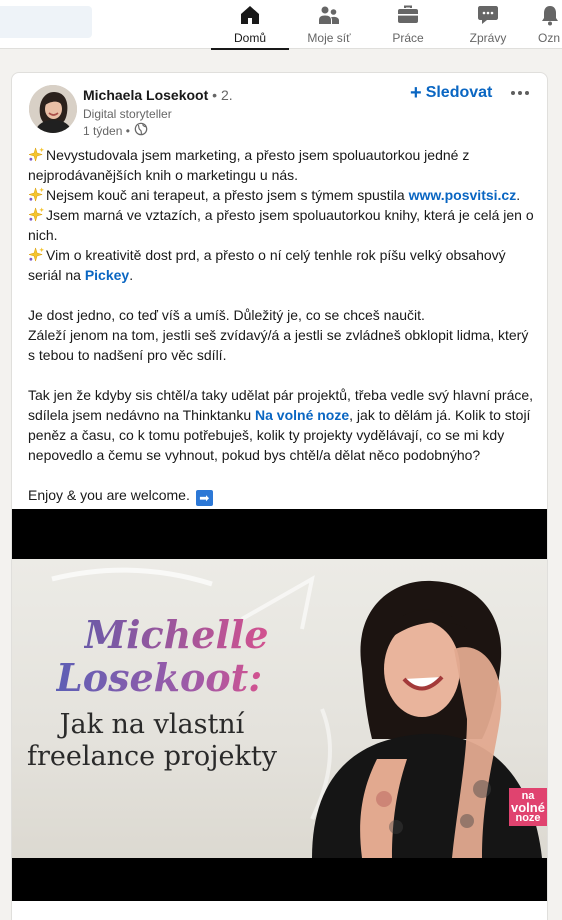 The image size is (562, 920). What do you see at coordinates (488, 38) in the screenshot?
I see `nav-label-messaging: Zprávy` at bounding box center [488, 38].